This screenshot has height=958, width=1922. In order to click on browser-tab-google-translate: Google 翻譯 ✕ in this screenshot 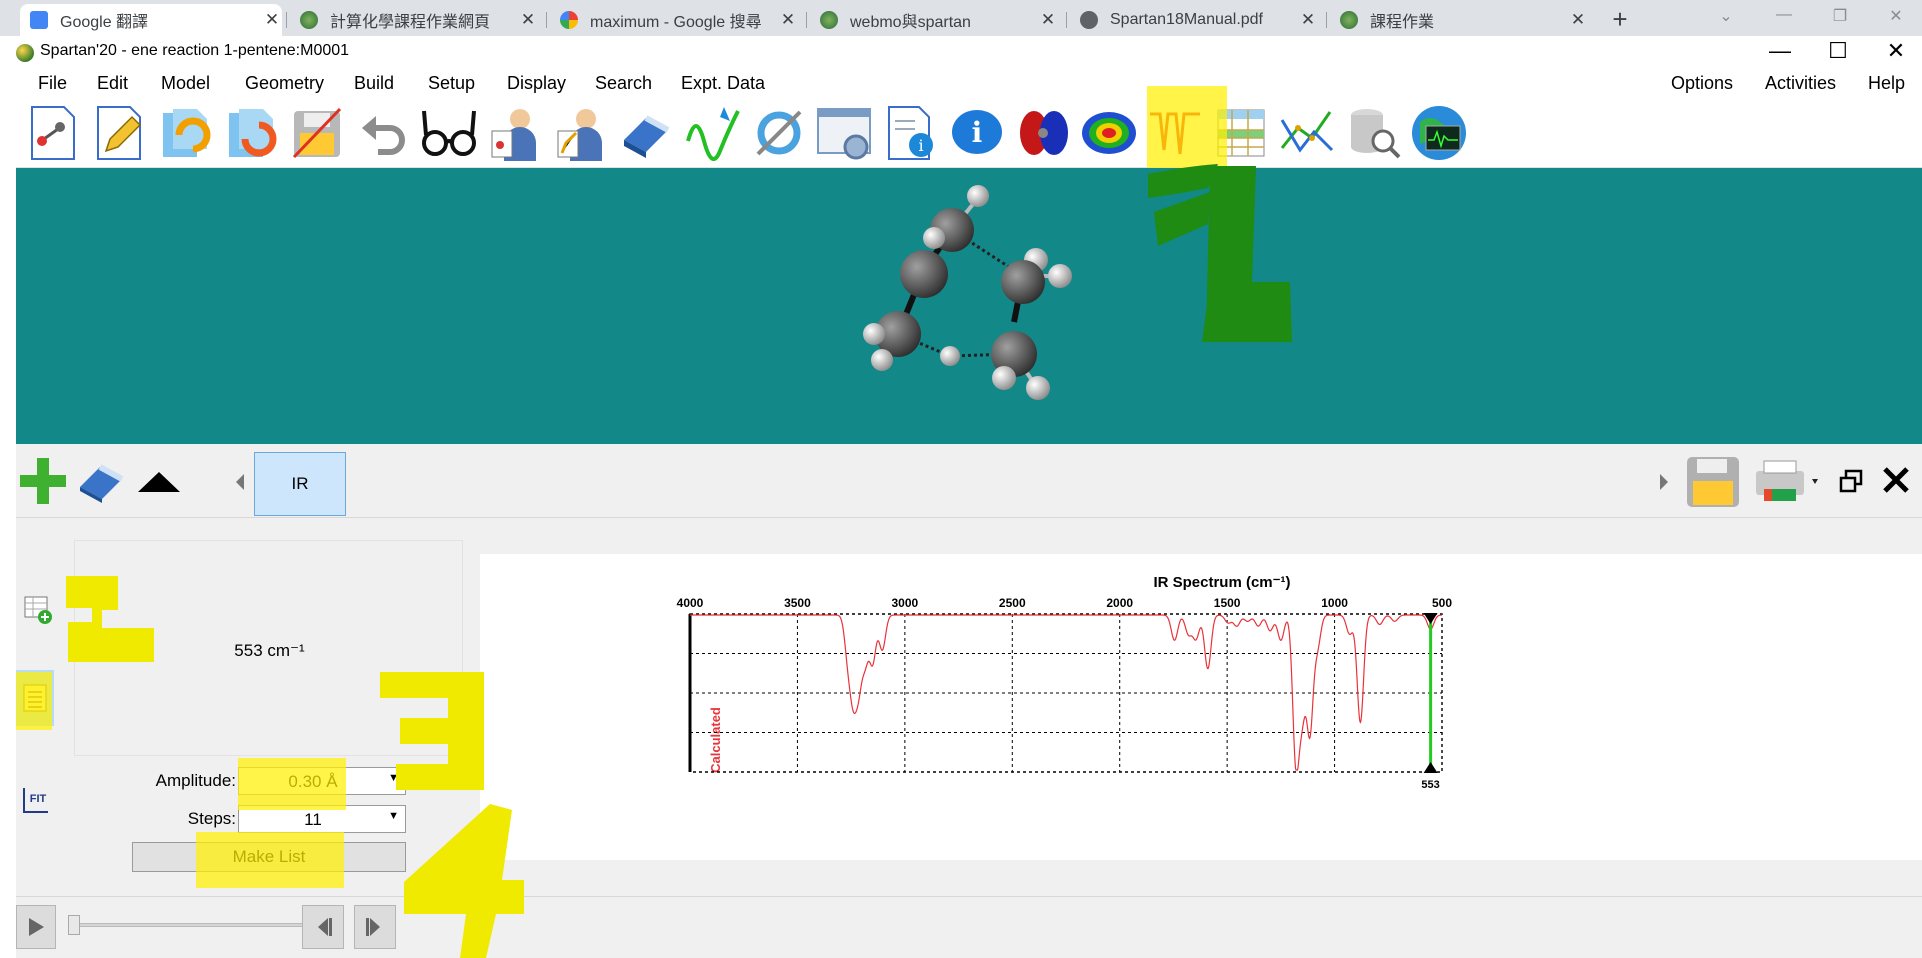, I will do `click(151, 20)`.